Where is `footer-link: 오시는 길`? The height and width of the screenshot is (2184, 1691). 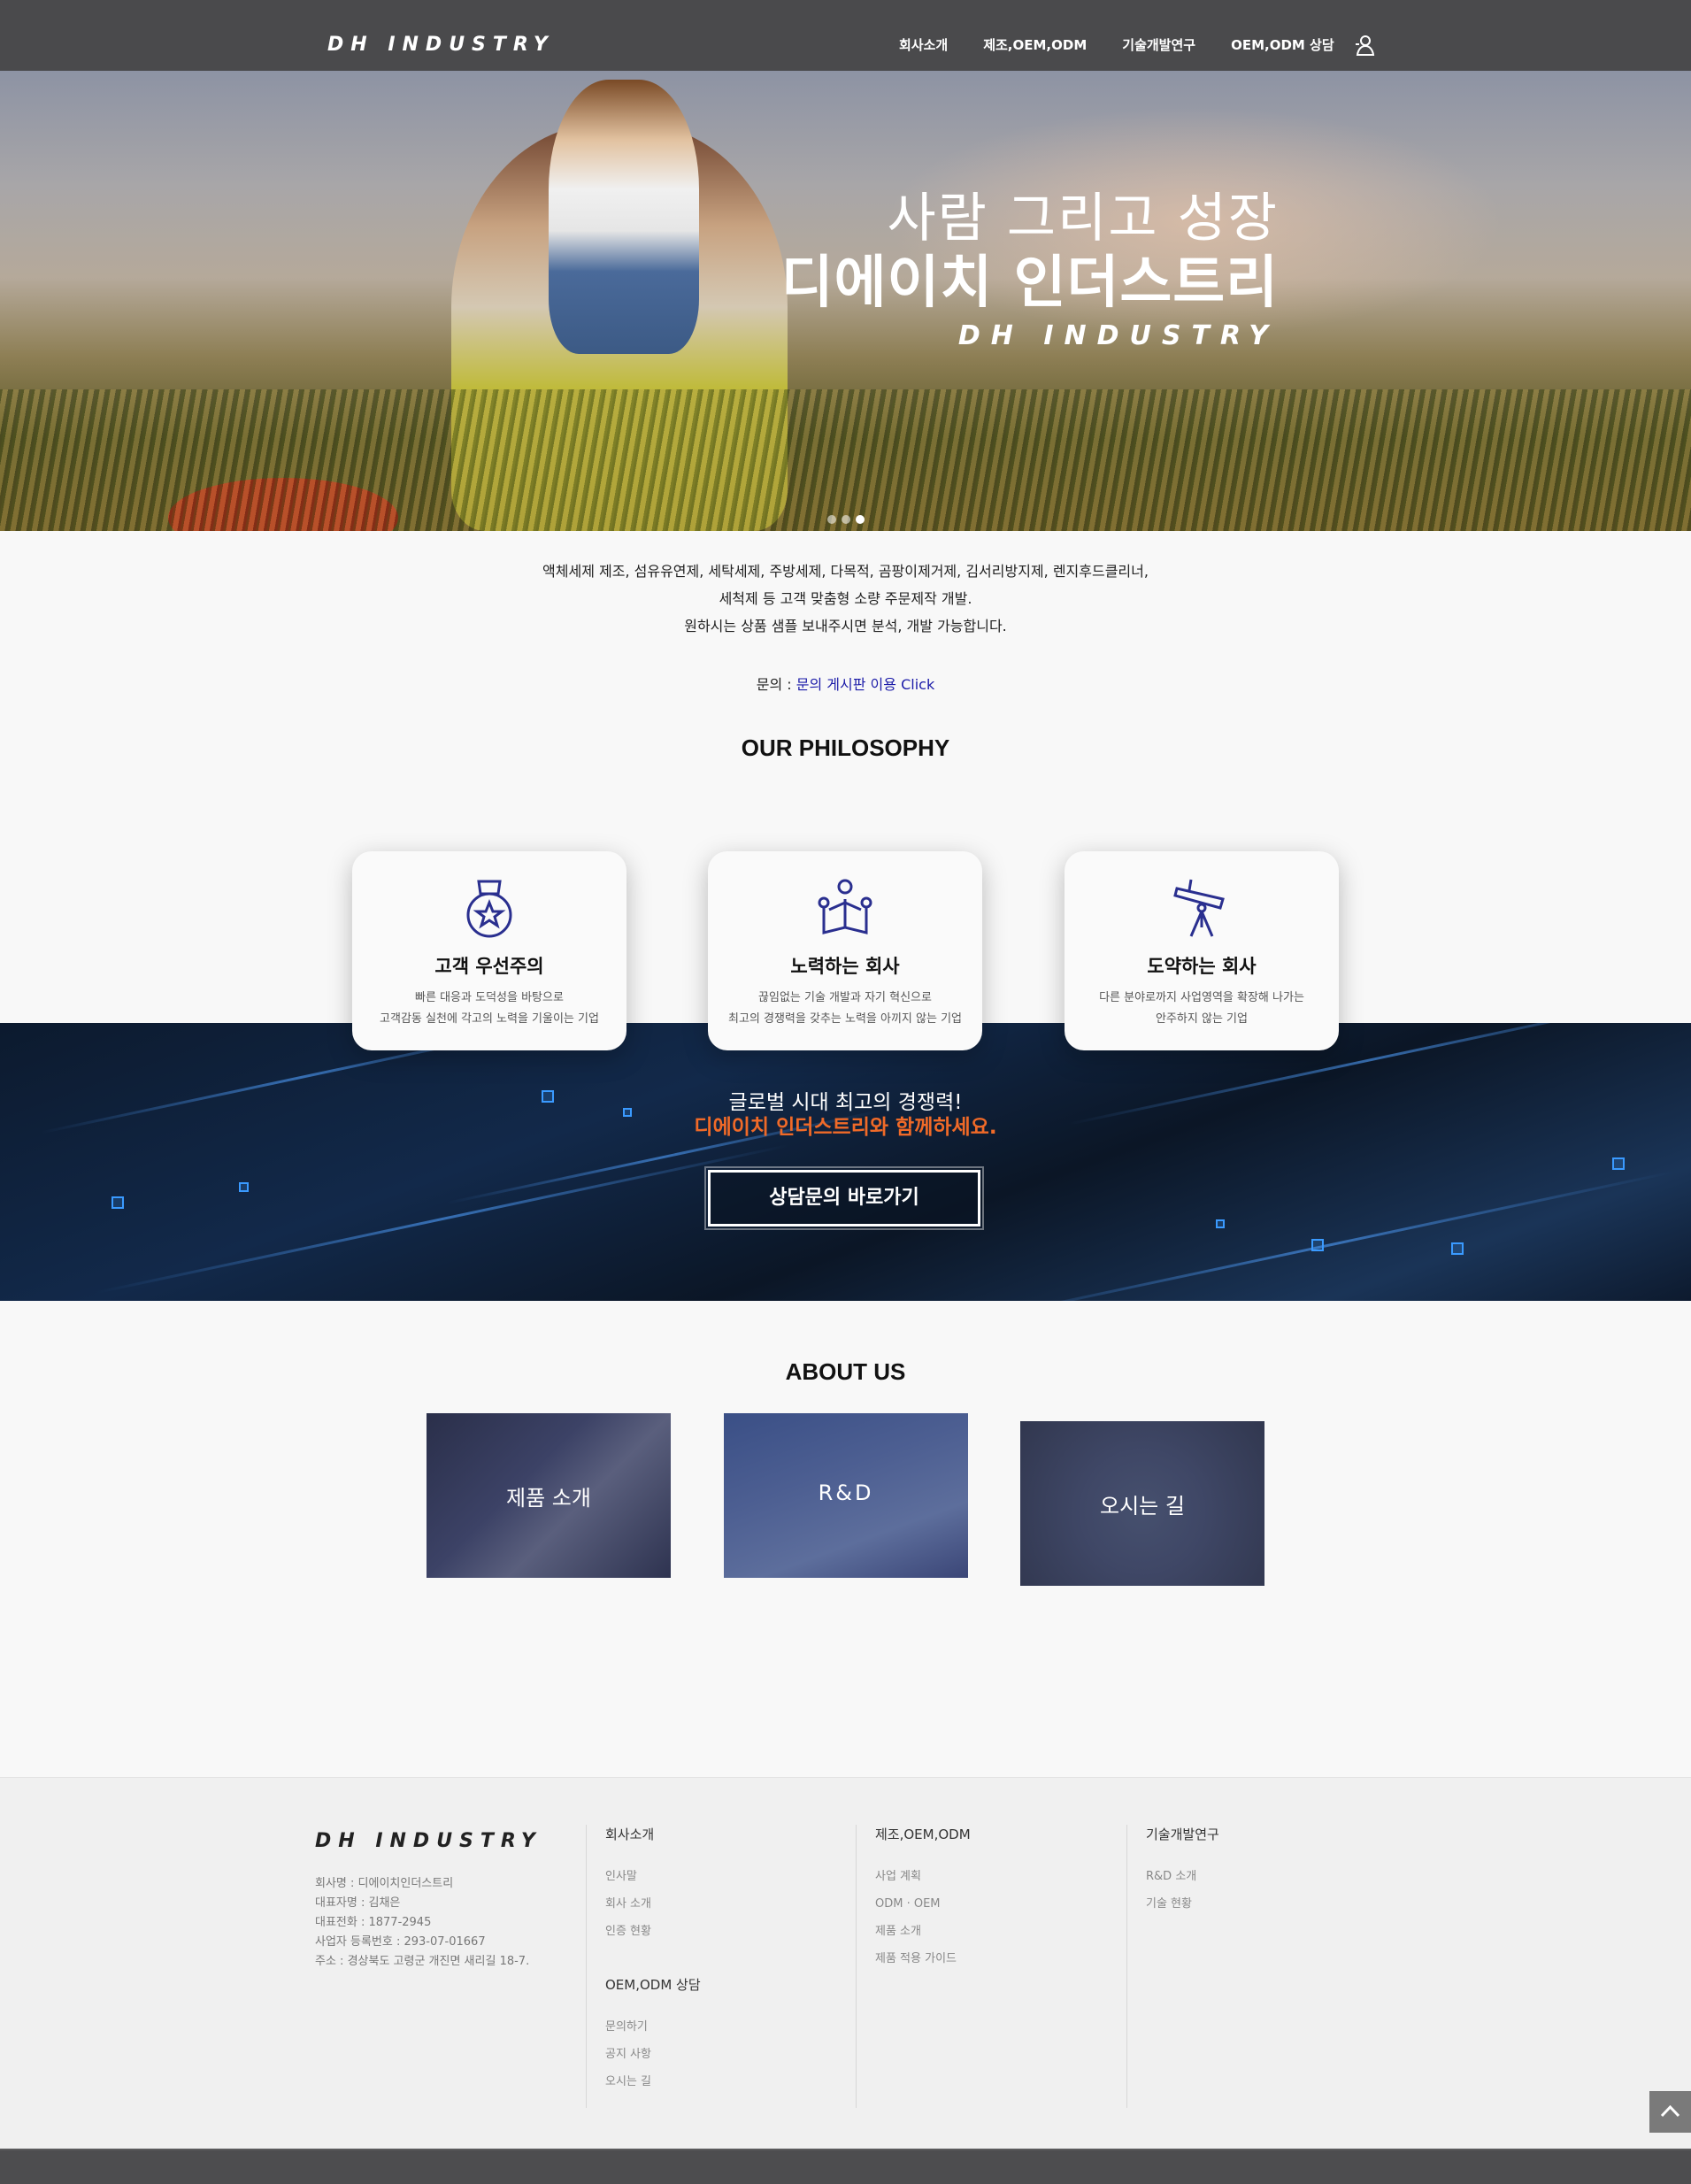 footer-link: 오시는 길 is located at coordinates (653, 2082).